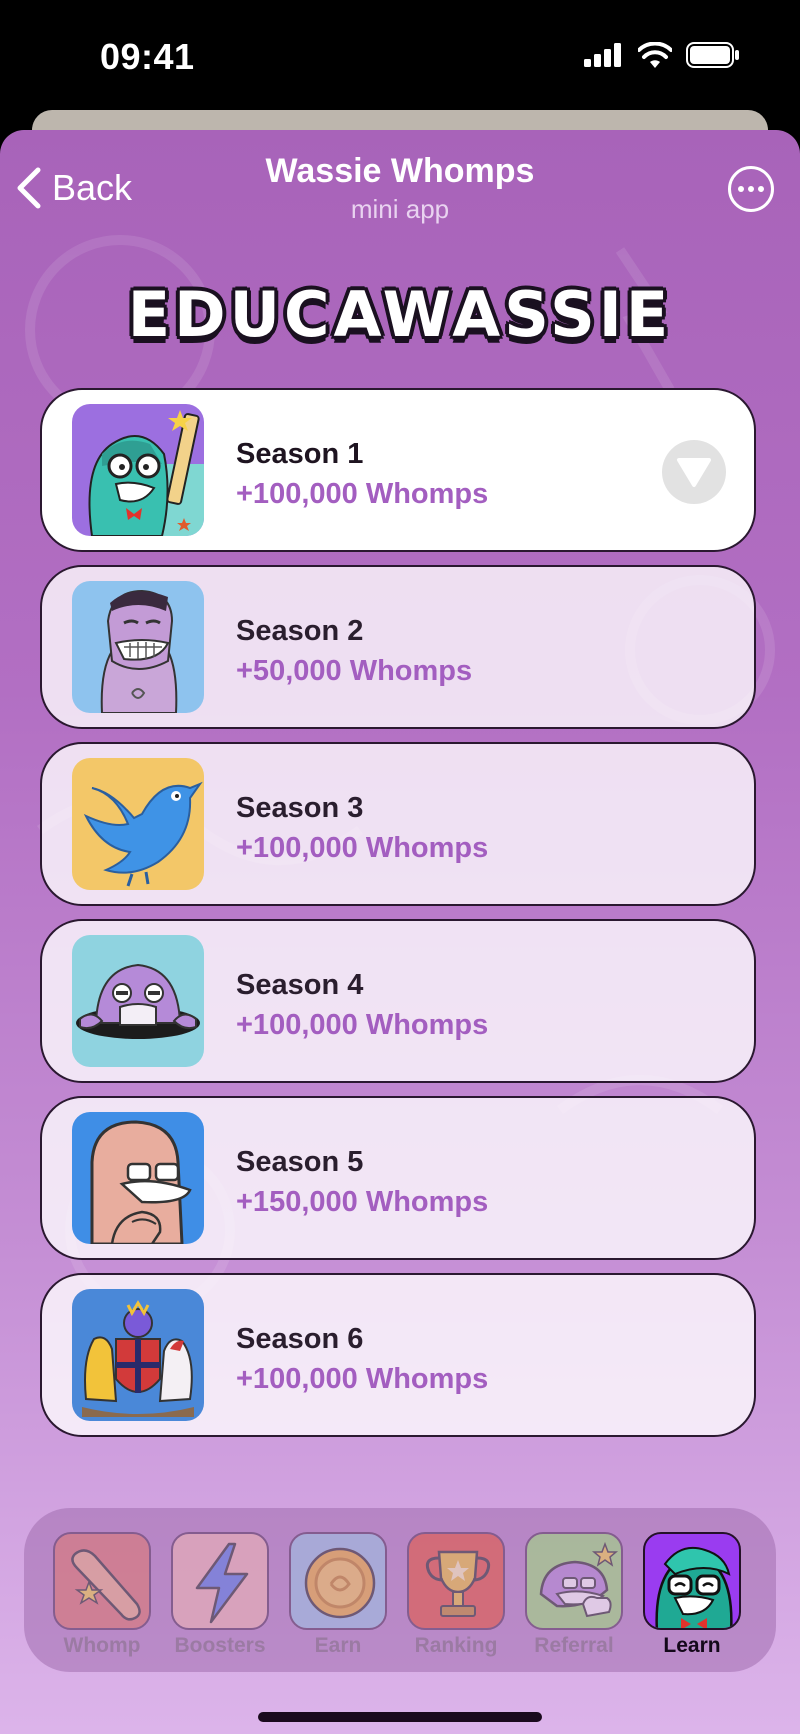 This screenshot has height=1734, width=800. I want to click on season-card-1: Season 1 +100,000 Whomps, so click(398, 470).